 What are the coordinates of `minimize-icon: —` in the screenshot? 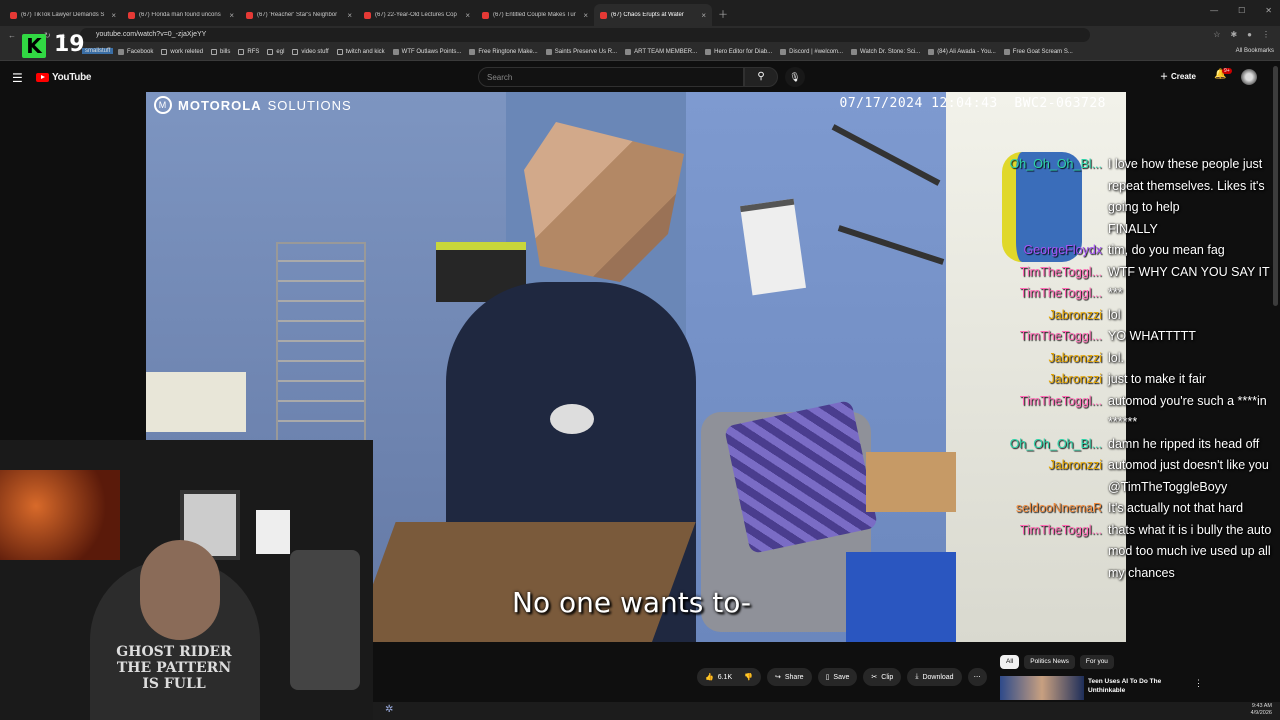 It's located at (1214, 10).